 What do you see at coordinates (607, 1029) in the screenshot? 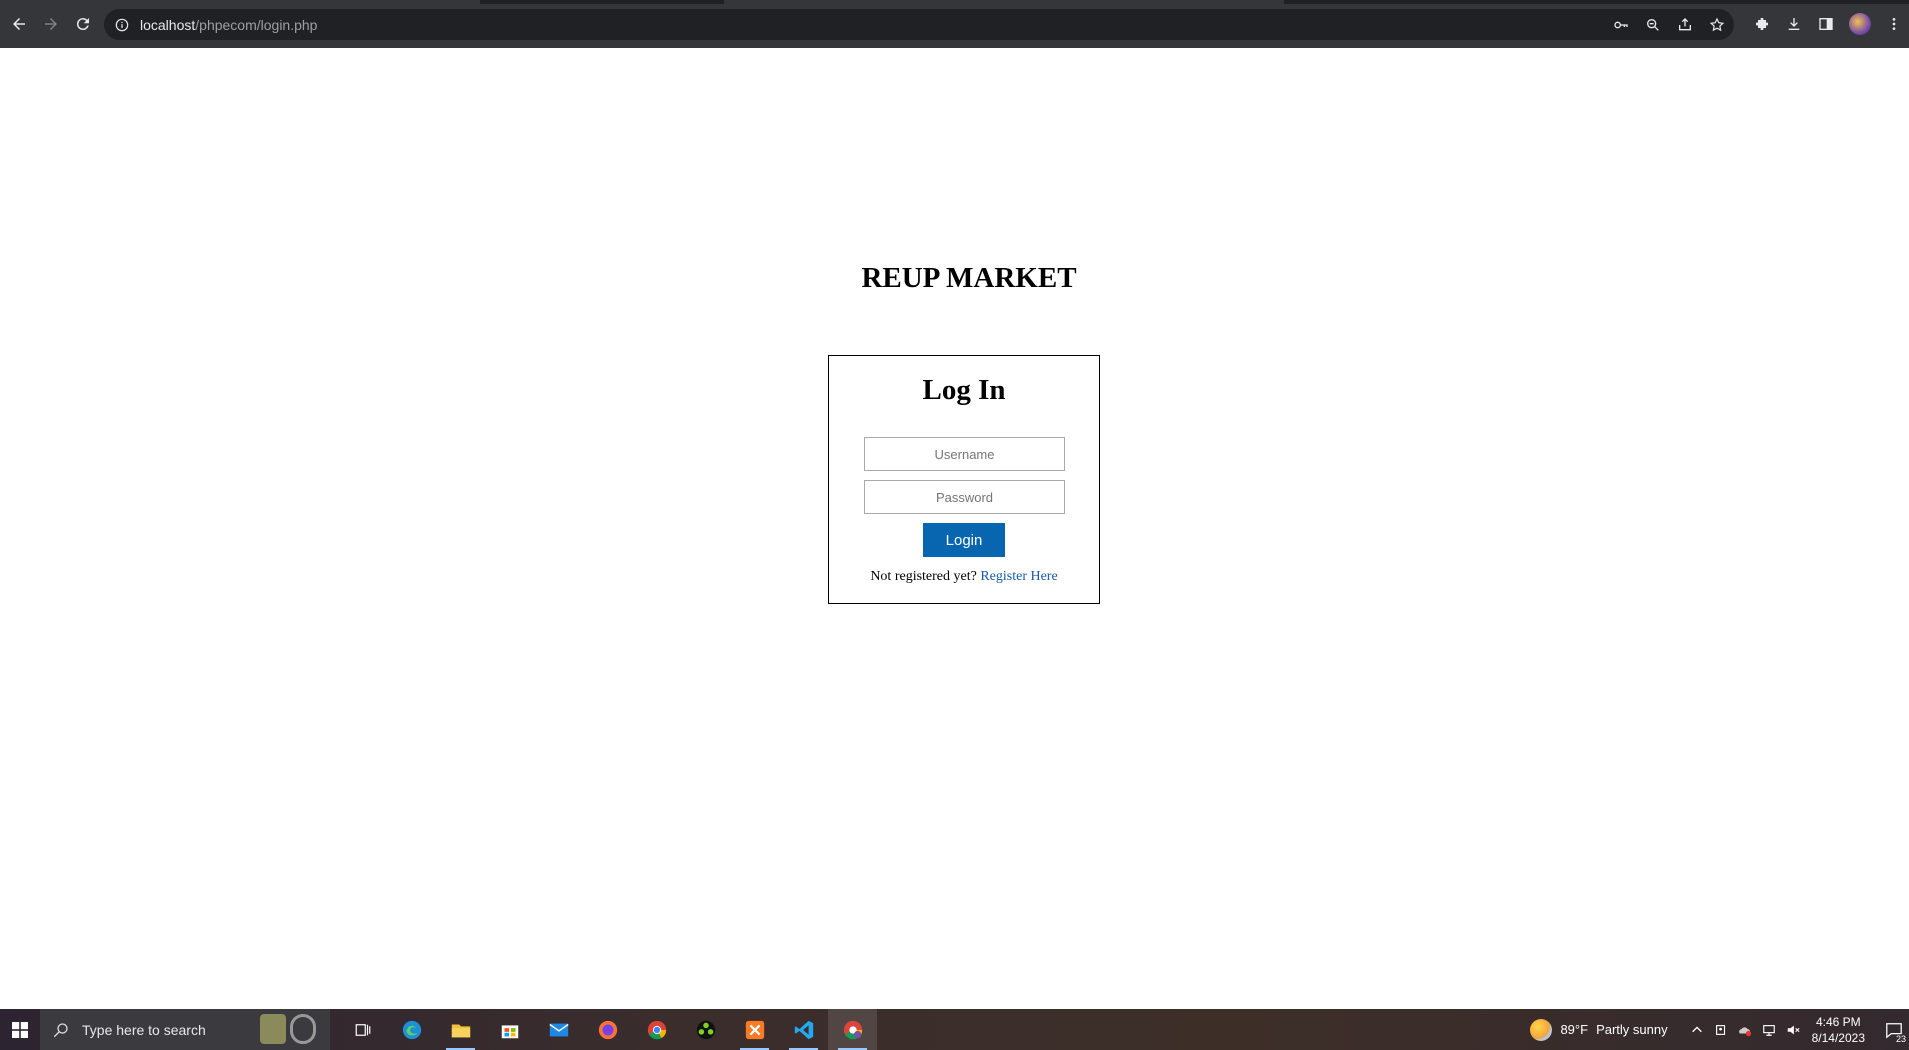
I see `firefox-icon` at bounding box center [607, 1029].